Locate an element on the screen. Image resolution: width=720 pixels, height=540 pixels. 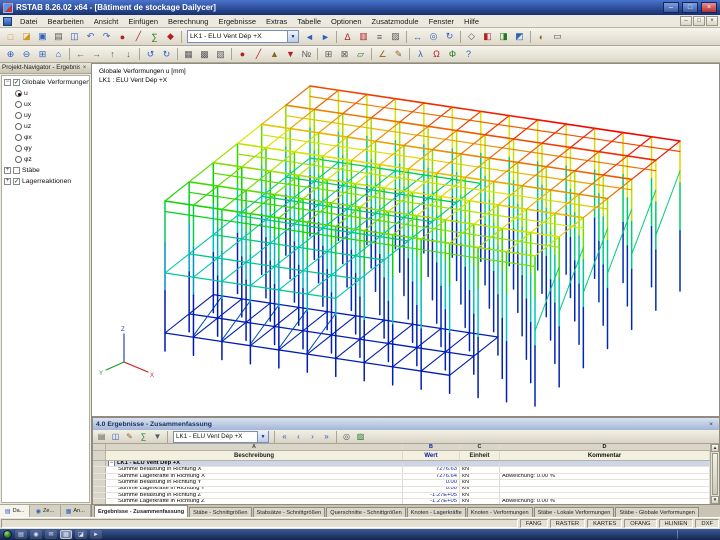
tree-item-x: φx is located at coordinates (45, 137).